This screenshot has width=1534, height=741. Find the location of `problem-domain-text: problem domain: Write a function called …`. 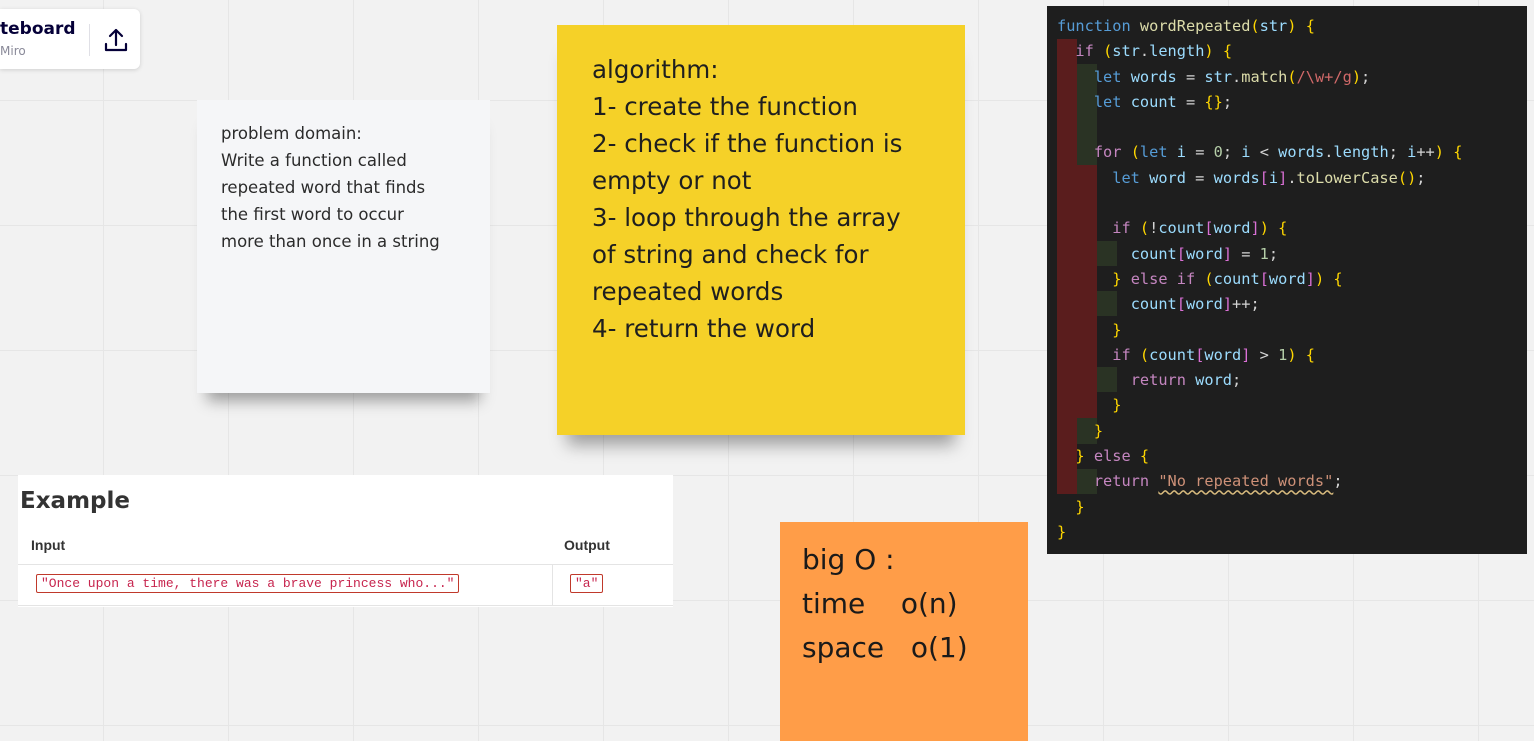

problem-domain-text: problem domain: Write a function called … is located at coordinates (330, 187).